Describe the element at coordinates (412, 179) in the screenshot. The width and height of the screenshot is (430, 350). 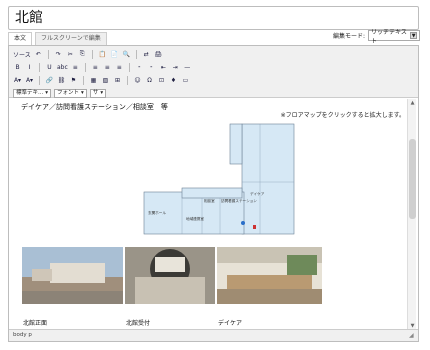
I see `scrollbar-thumb` at that location.